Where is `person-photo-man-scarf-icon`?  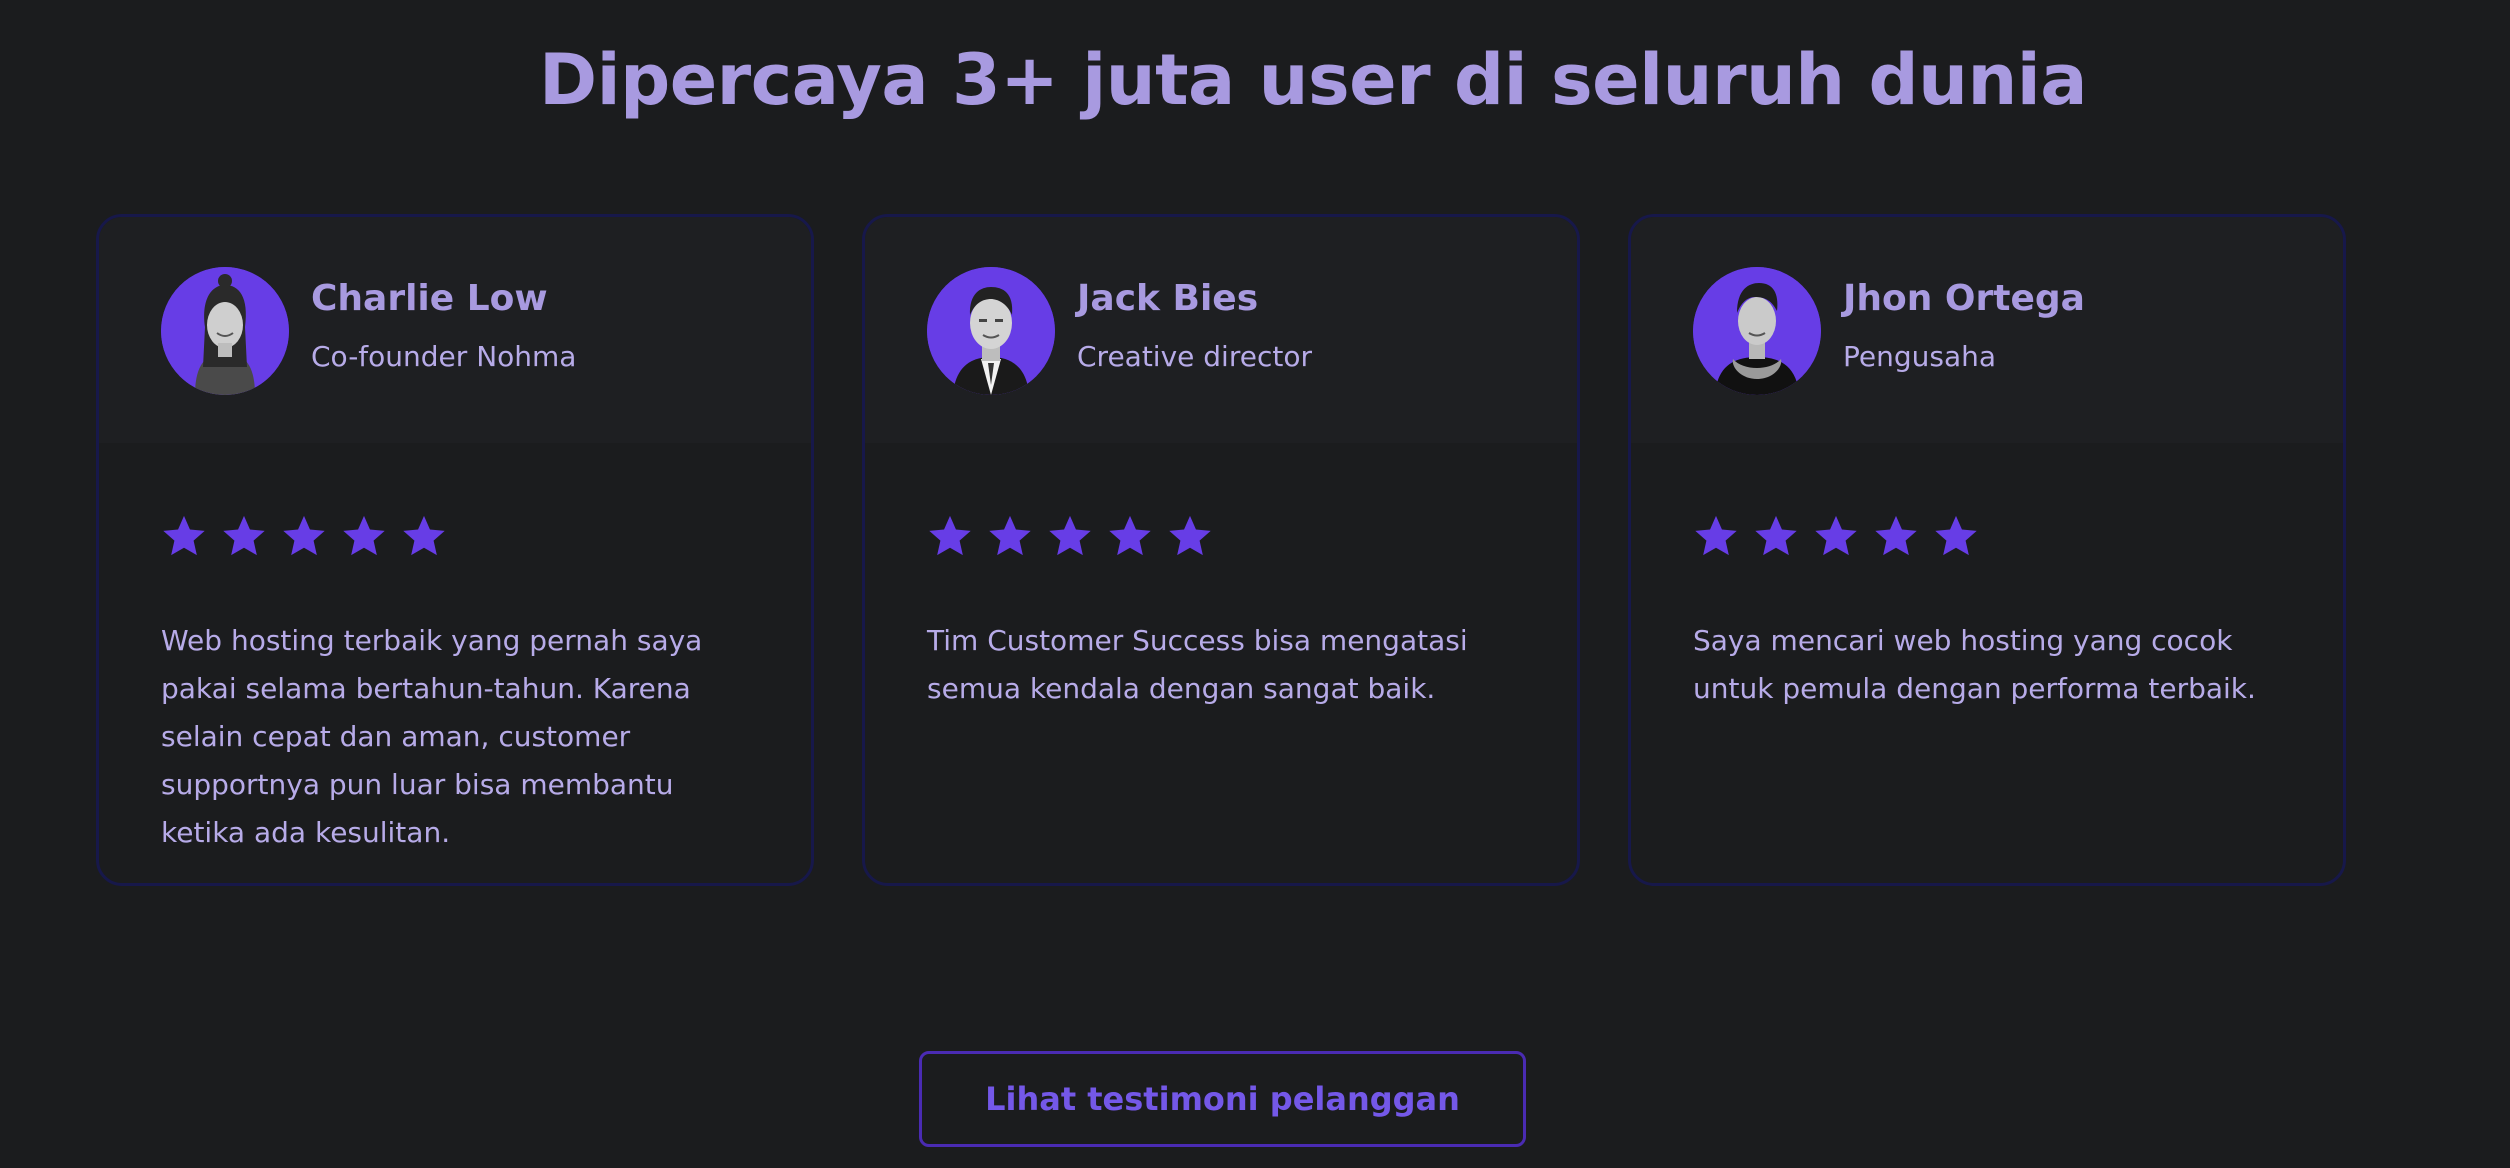
person-photo-man-scarf-icon is located at coordinates (1757, 331).